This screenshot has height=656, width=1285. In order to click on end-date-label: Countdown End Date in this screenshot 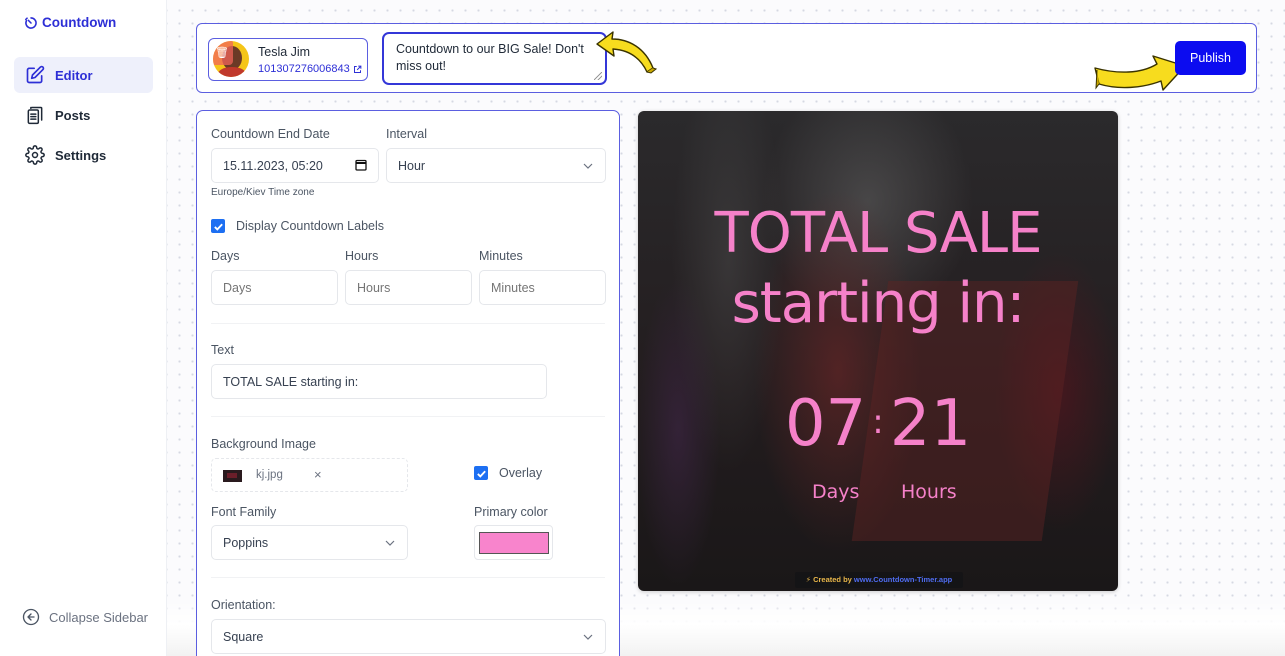, I will do `click(270, 134)`.